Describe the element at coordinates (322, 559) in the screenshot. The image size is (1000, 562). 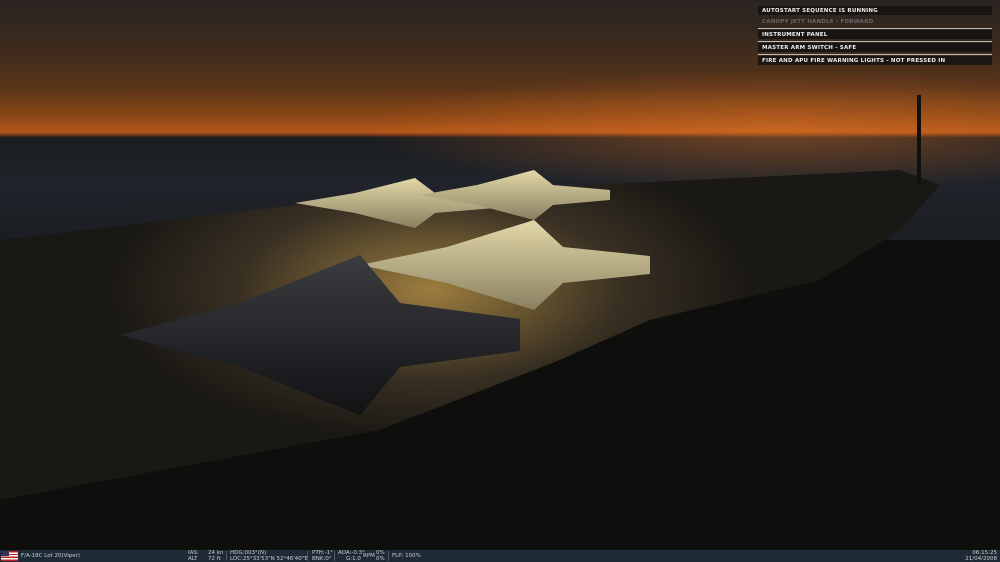
I see `bank: BNK:0°` at that location.